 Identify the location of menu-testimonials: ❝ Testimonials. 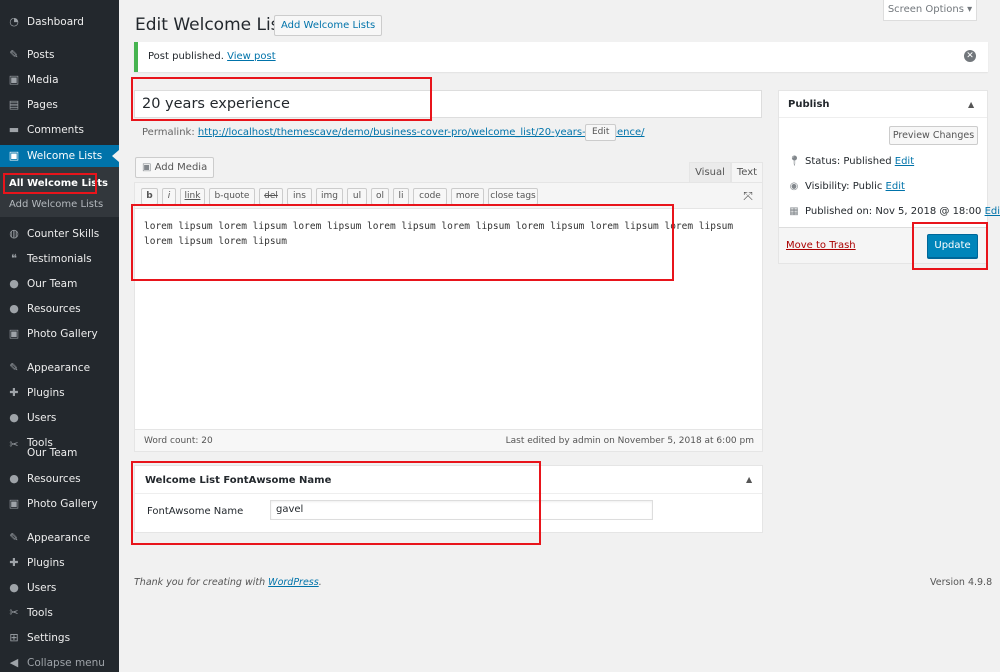
(59, 259).